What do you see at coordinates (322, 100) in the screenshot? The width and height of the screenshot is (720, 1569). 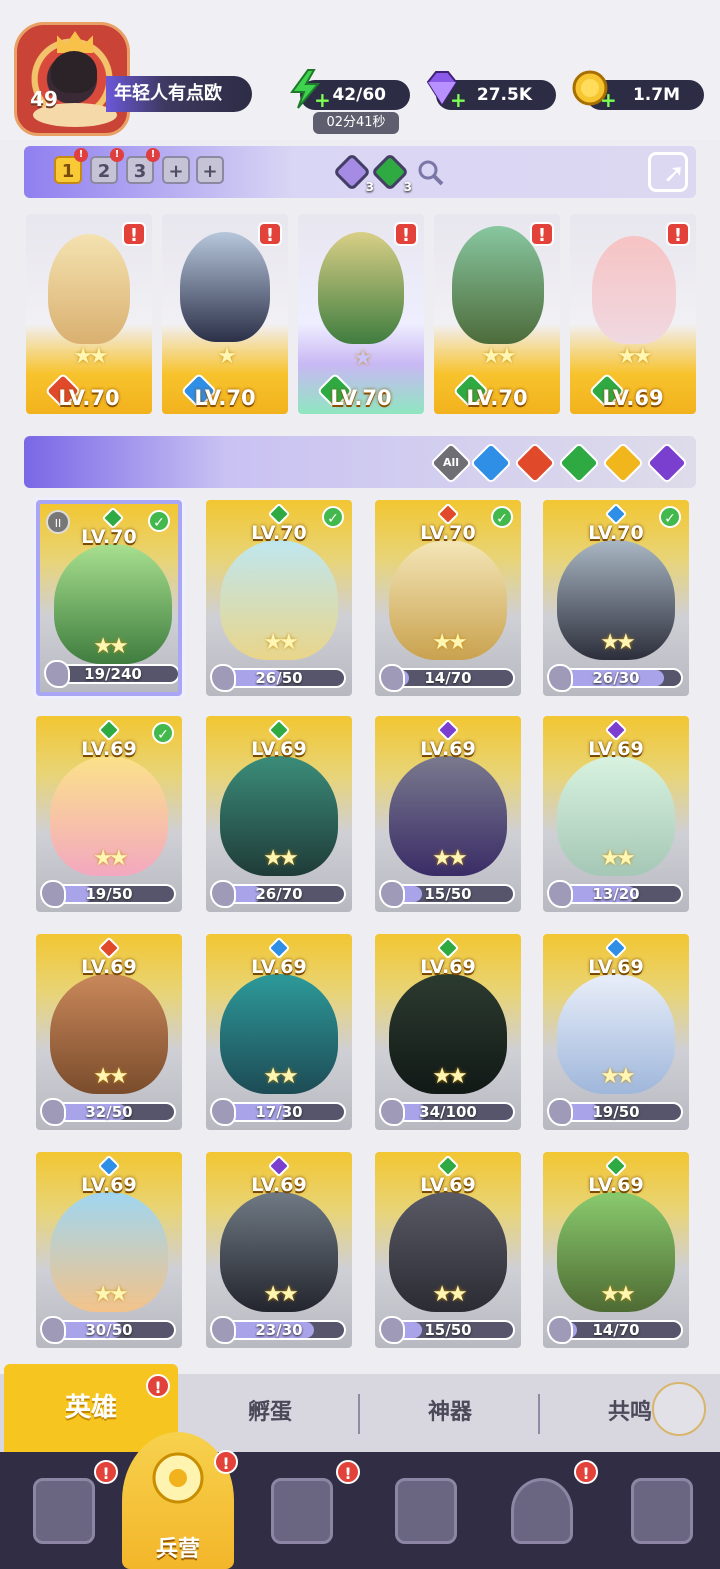 I see `add-energy-icon: +` at bounding box center [322, 100].